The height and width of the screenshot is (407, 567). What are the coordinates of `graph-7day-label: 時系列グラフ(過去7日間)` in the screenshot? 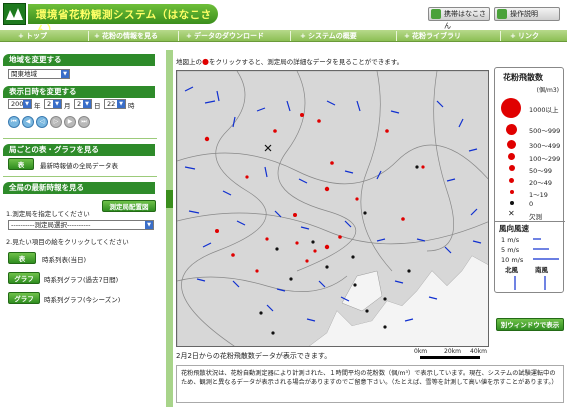 It's located at (81, 280).